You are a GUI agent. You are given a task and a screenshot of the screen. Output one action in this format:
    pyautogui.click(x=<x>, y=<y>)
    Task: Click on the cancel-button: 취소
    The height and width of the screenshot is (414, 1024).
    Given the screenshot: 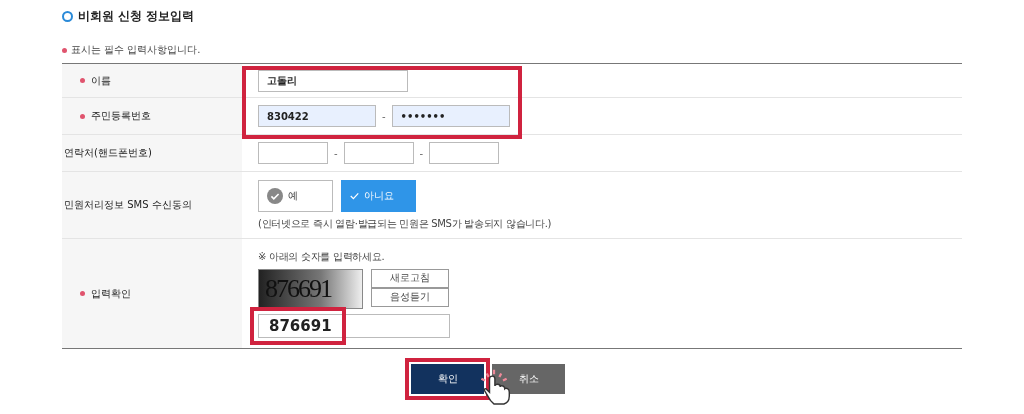 What is the action you would take?
    pyautogui.click(x=528, y=379)
    